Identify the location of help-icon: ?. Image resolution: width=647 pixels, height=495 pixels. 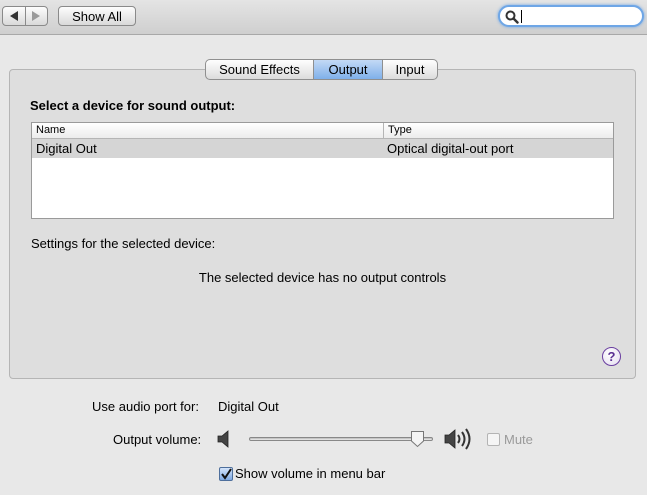
(611, 356).